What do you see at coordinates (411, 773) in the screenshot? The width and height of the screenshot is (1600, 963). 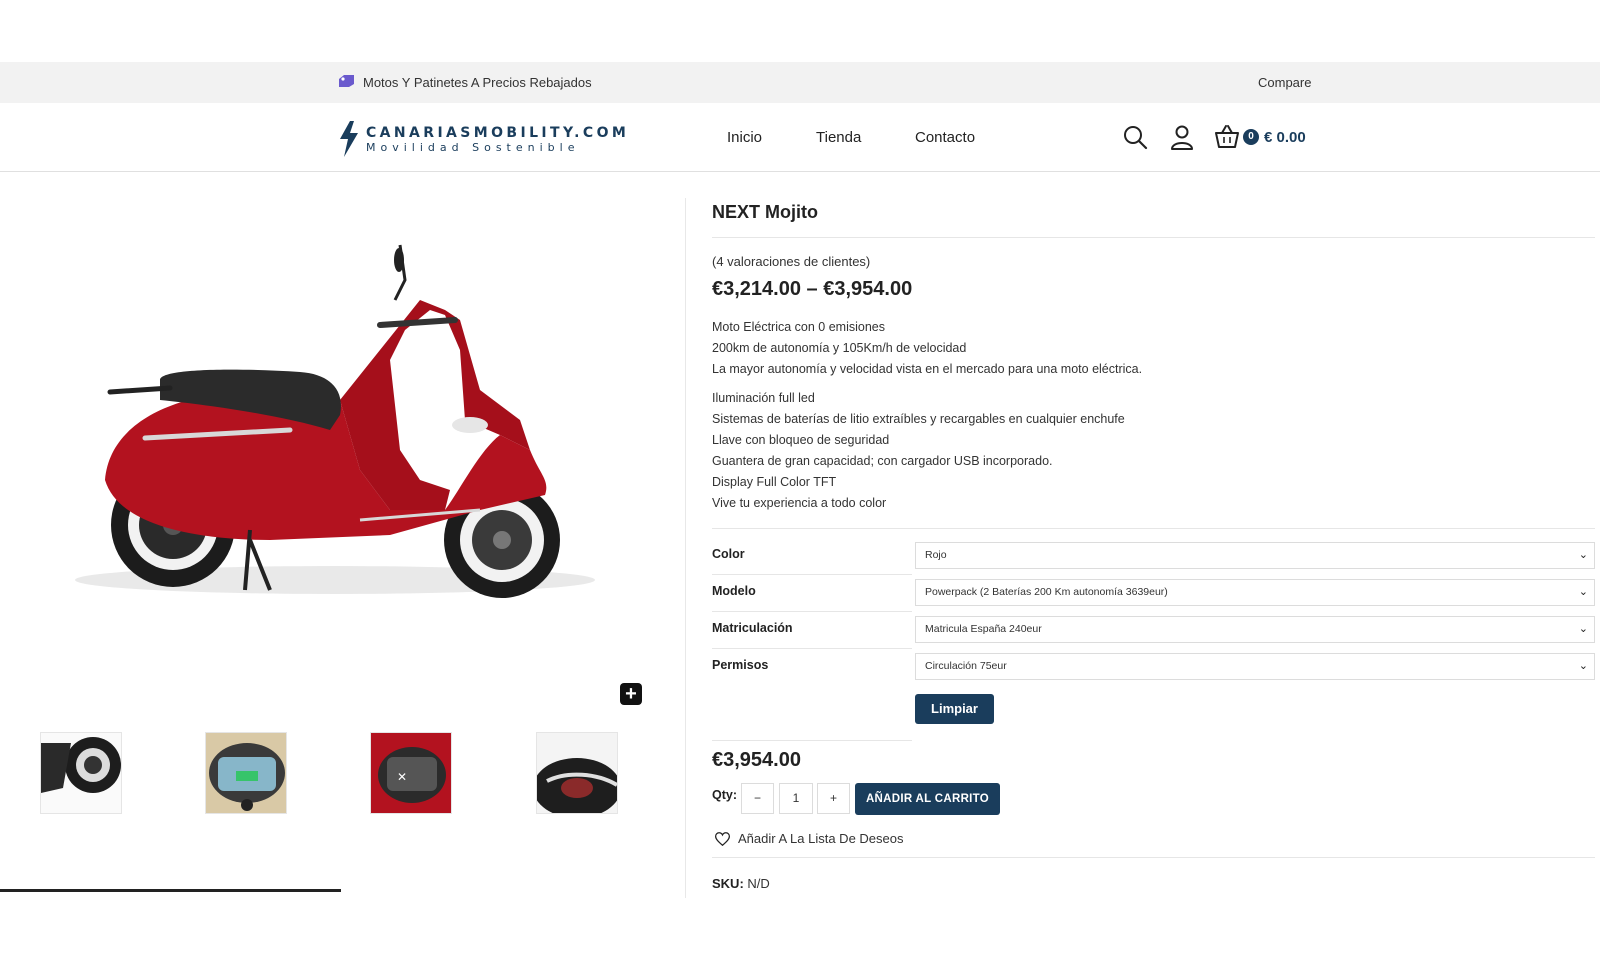 I see `thumbnail-front-display: ✕` at bounding box center [411, 773].